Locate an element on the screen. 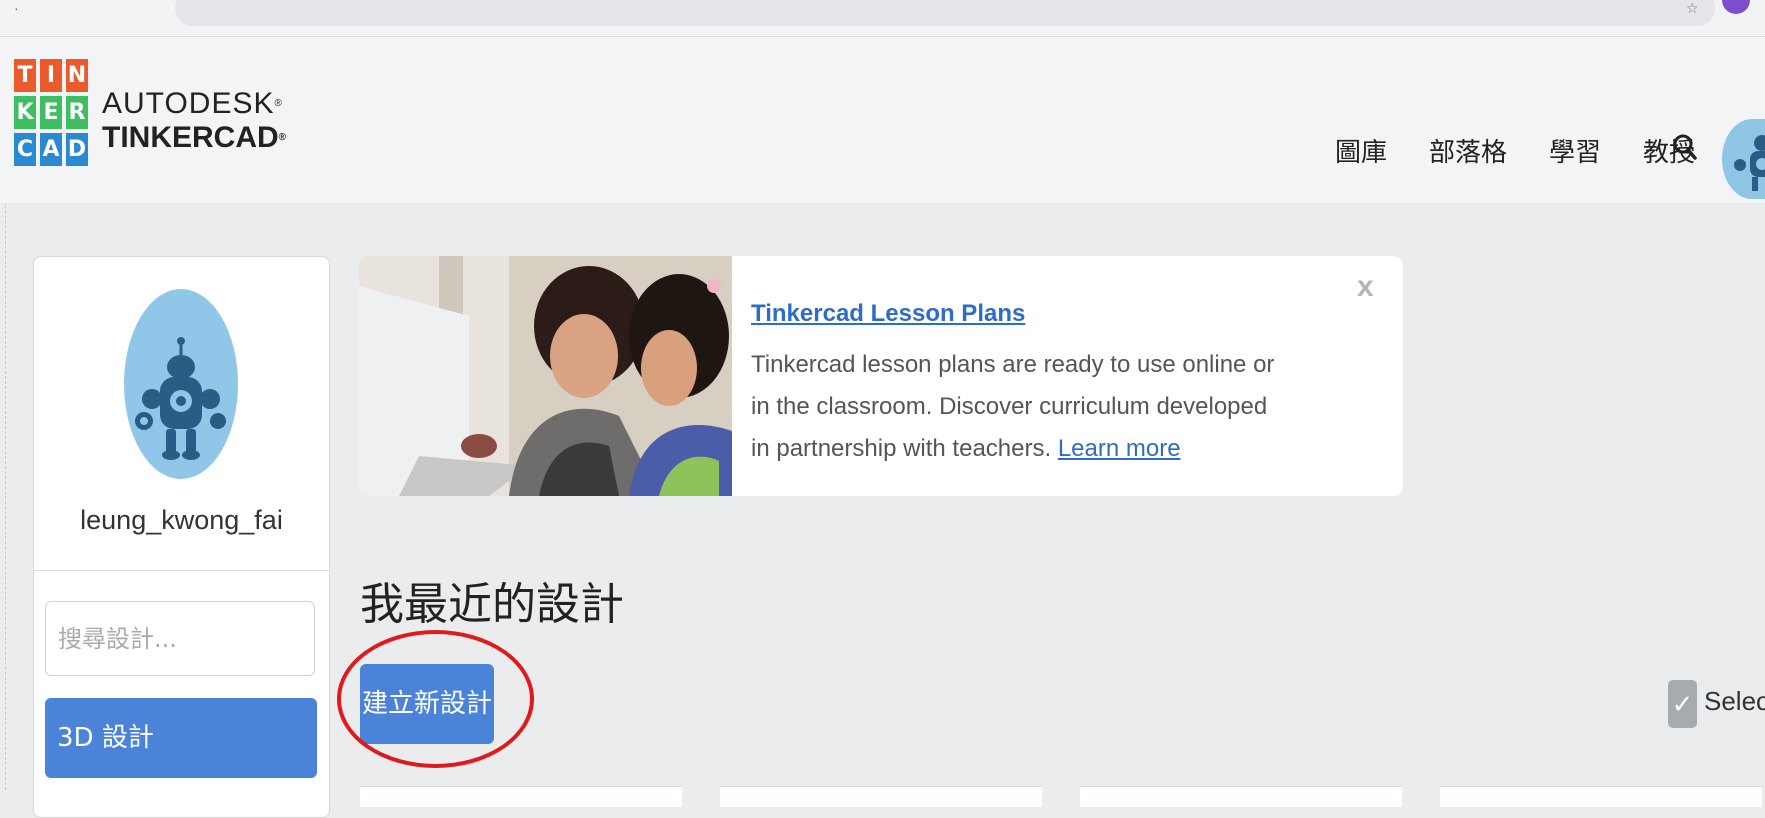 The image size is (1765, 818). profile-avatar-robot-icon is located at coordinates (181, 384).